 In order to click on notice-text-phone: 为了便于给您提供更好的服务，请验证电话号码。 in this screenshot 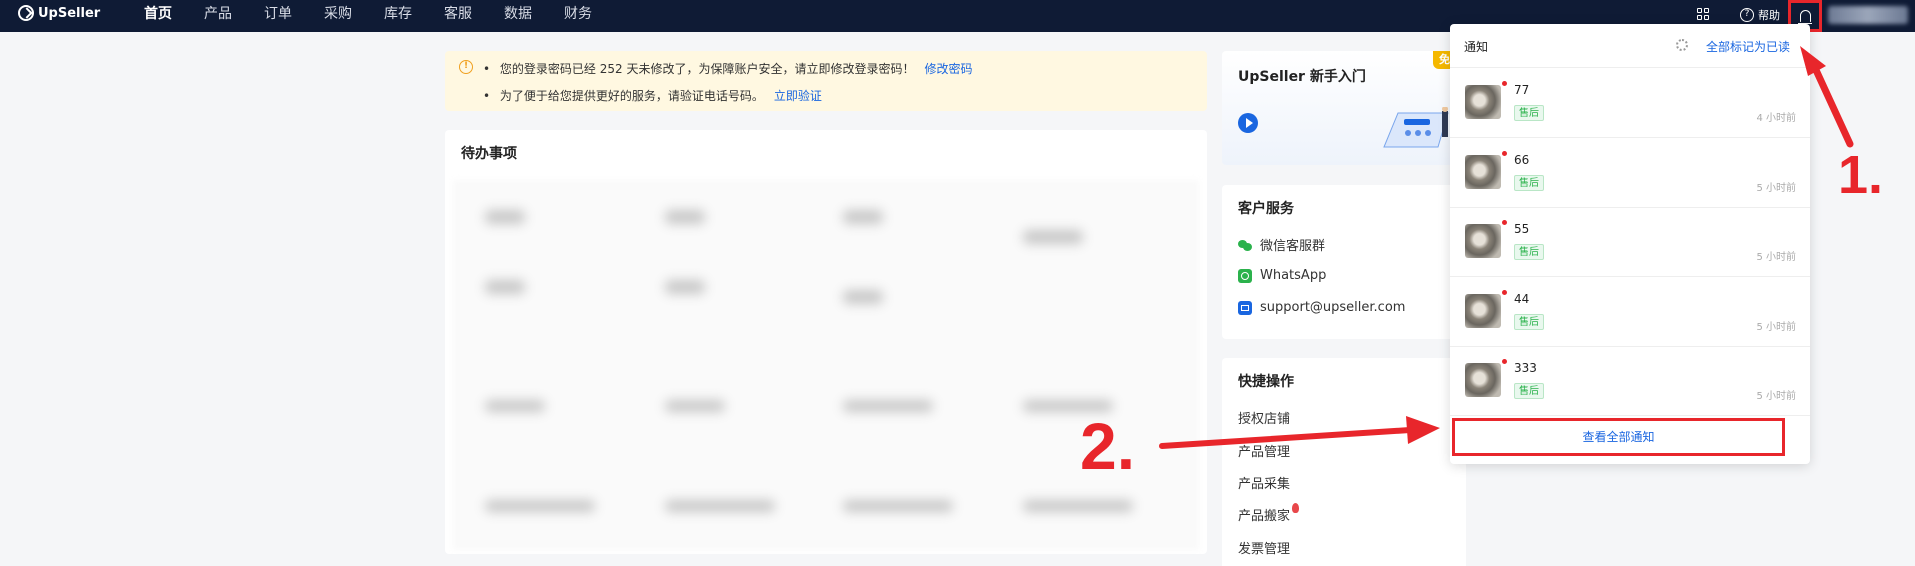, I will do `click(631, 96)`.